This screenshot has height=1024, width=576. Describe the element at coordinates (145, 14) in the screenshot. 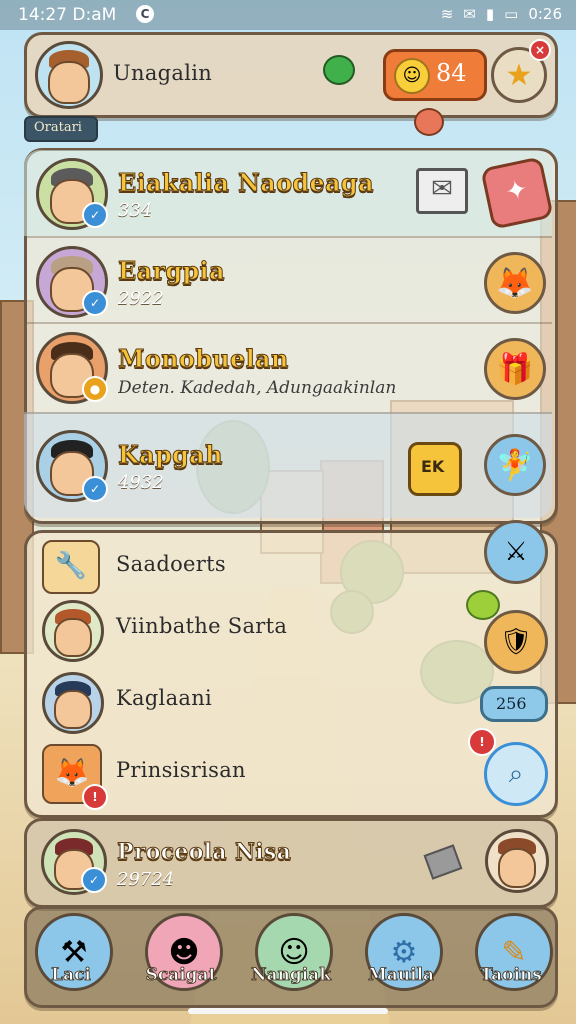

I see `app-notification-icon: C` at that location.